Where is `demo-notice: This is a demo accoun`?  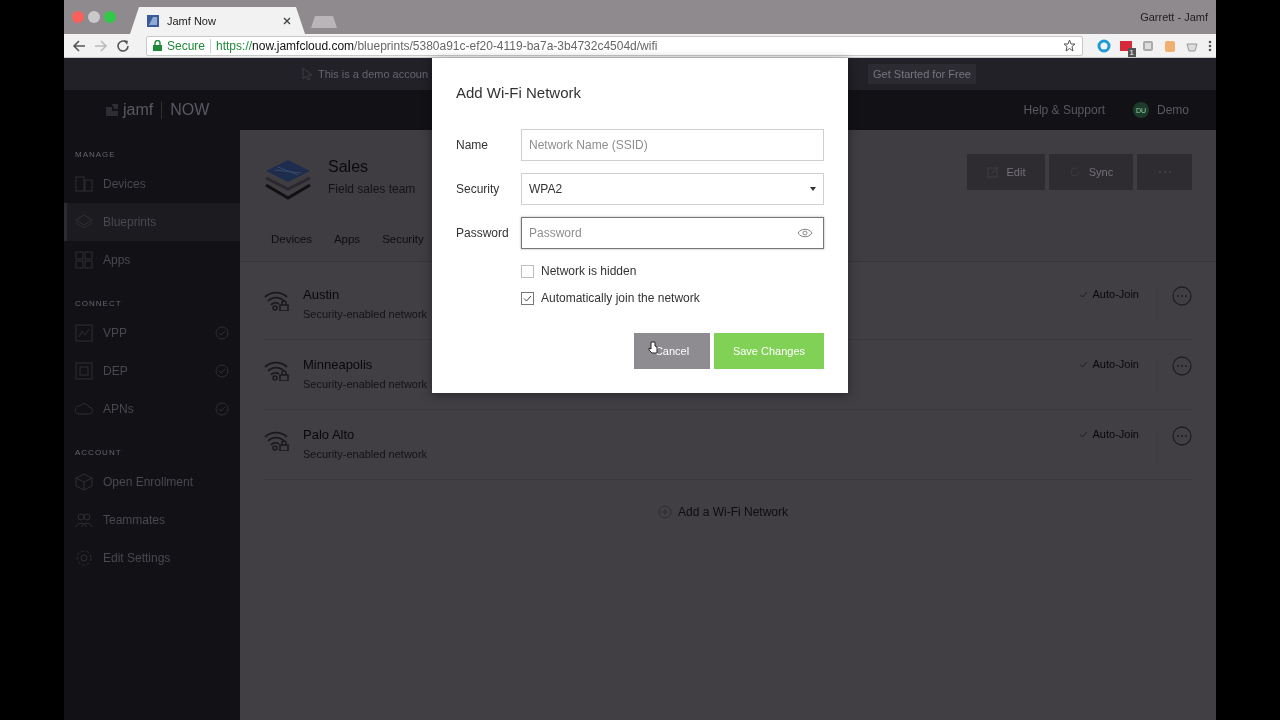 demo-notice: This is a demo accoun is located at coordinates (373, 74).